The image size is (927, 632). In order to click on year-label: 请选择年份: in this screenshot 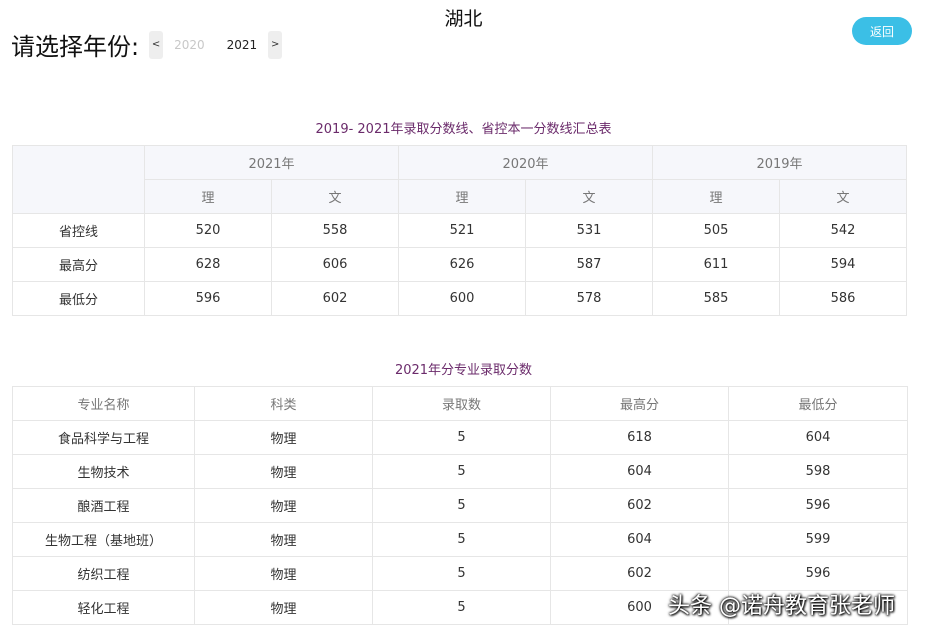, I will do `click(75, 47)`.